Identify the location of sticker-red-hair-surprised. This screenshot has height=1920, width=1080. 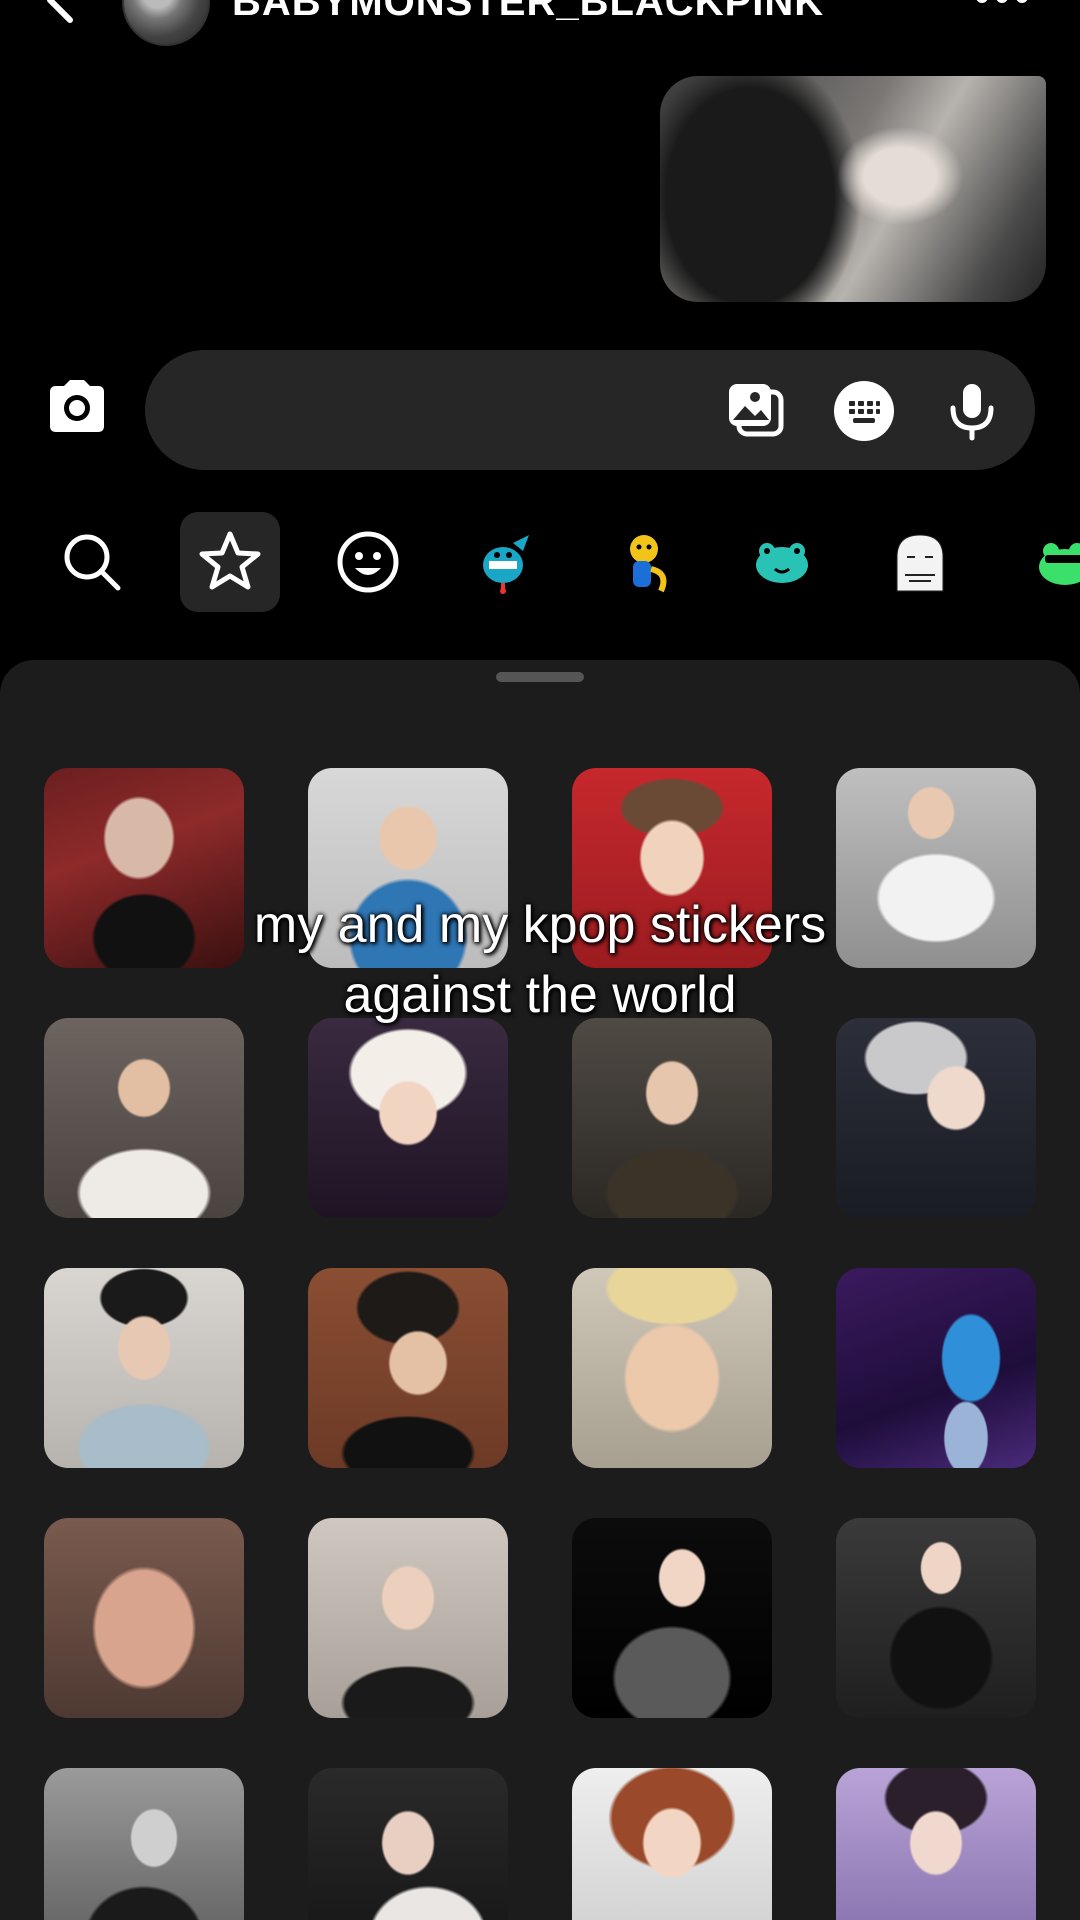
(672, 1844).